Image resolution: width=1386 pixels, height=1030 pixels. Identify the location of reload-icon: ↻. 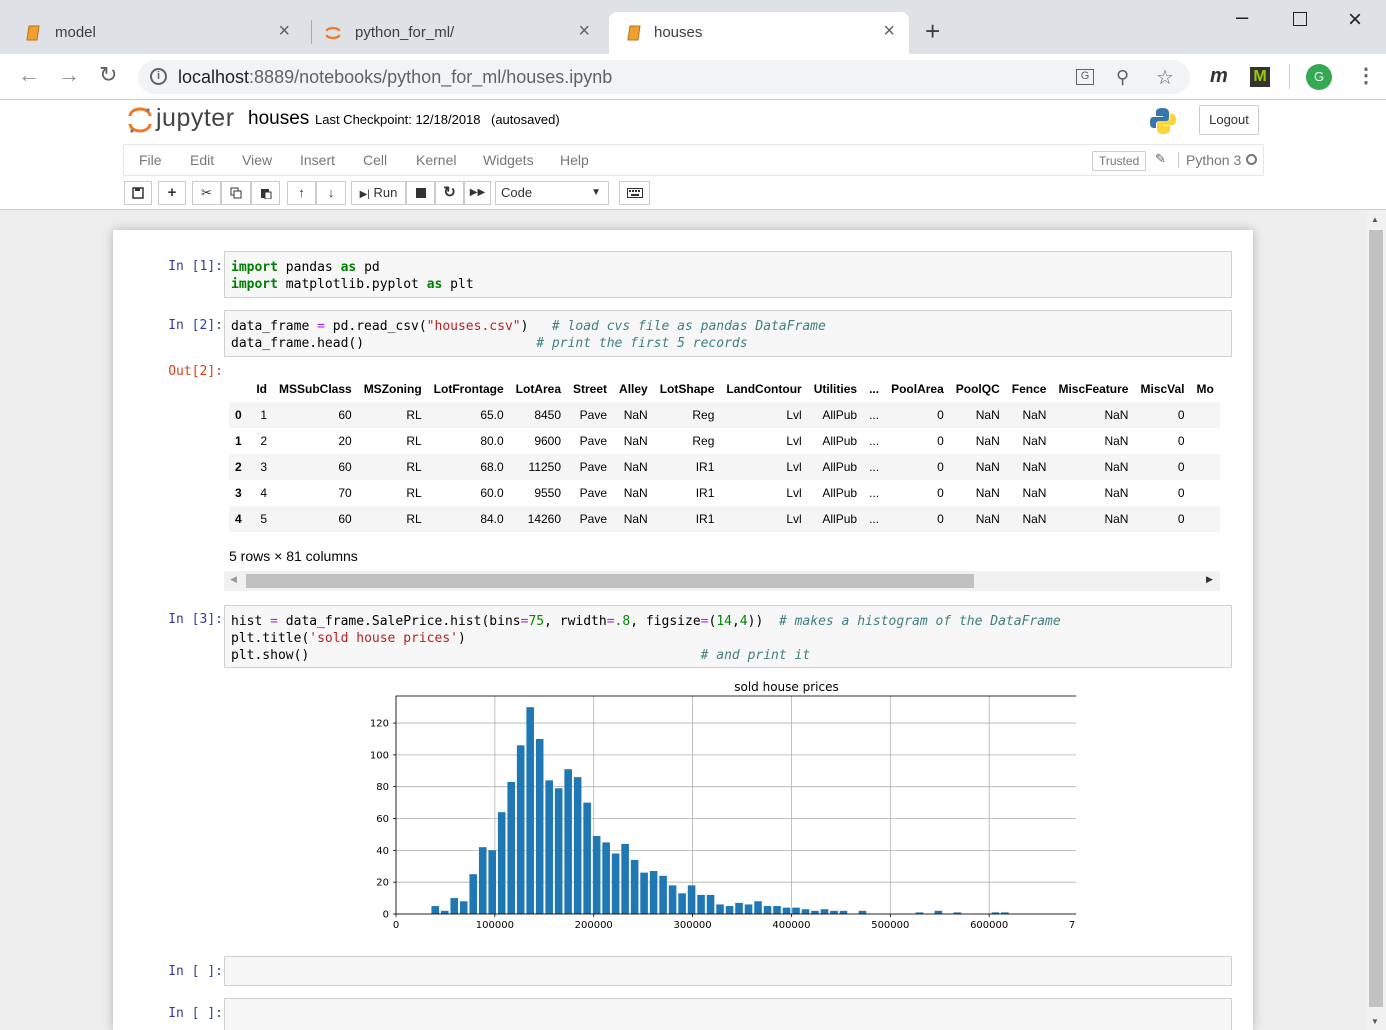
(108, 75).